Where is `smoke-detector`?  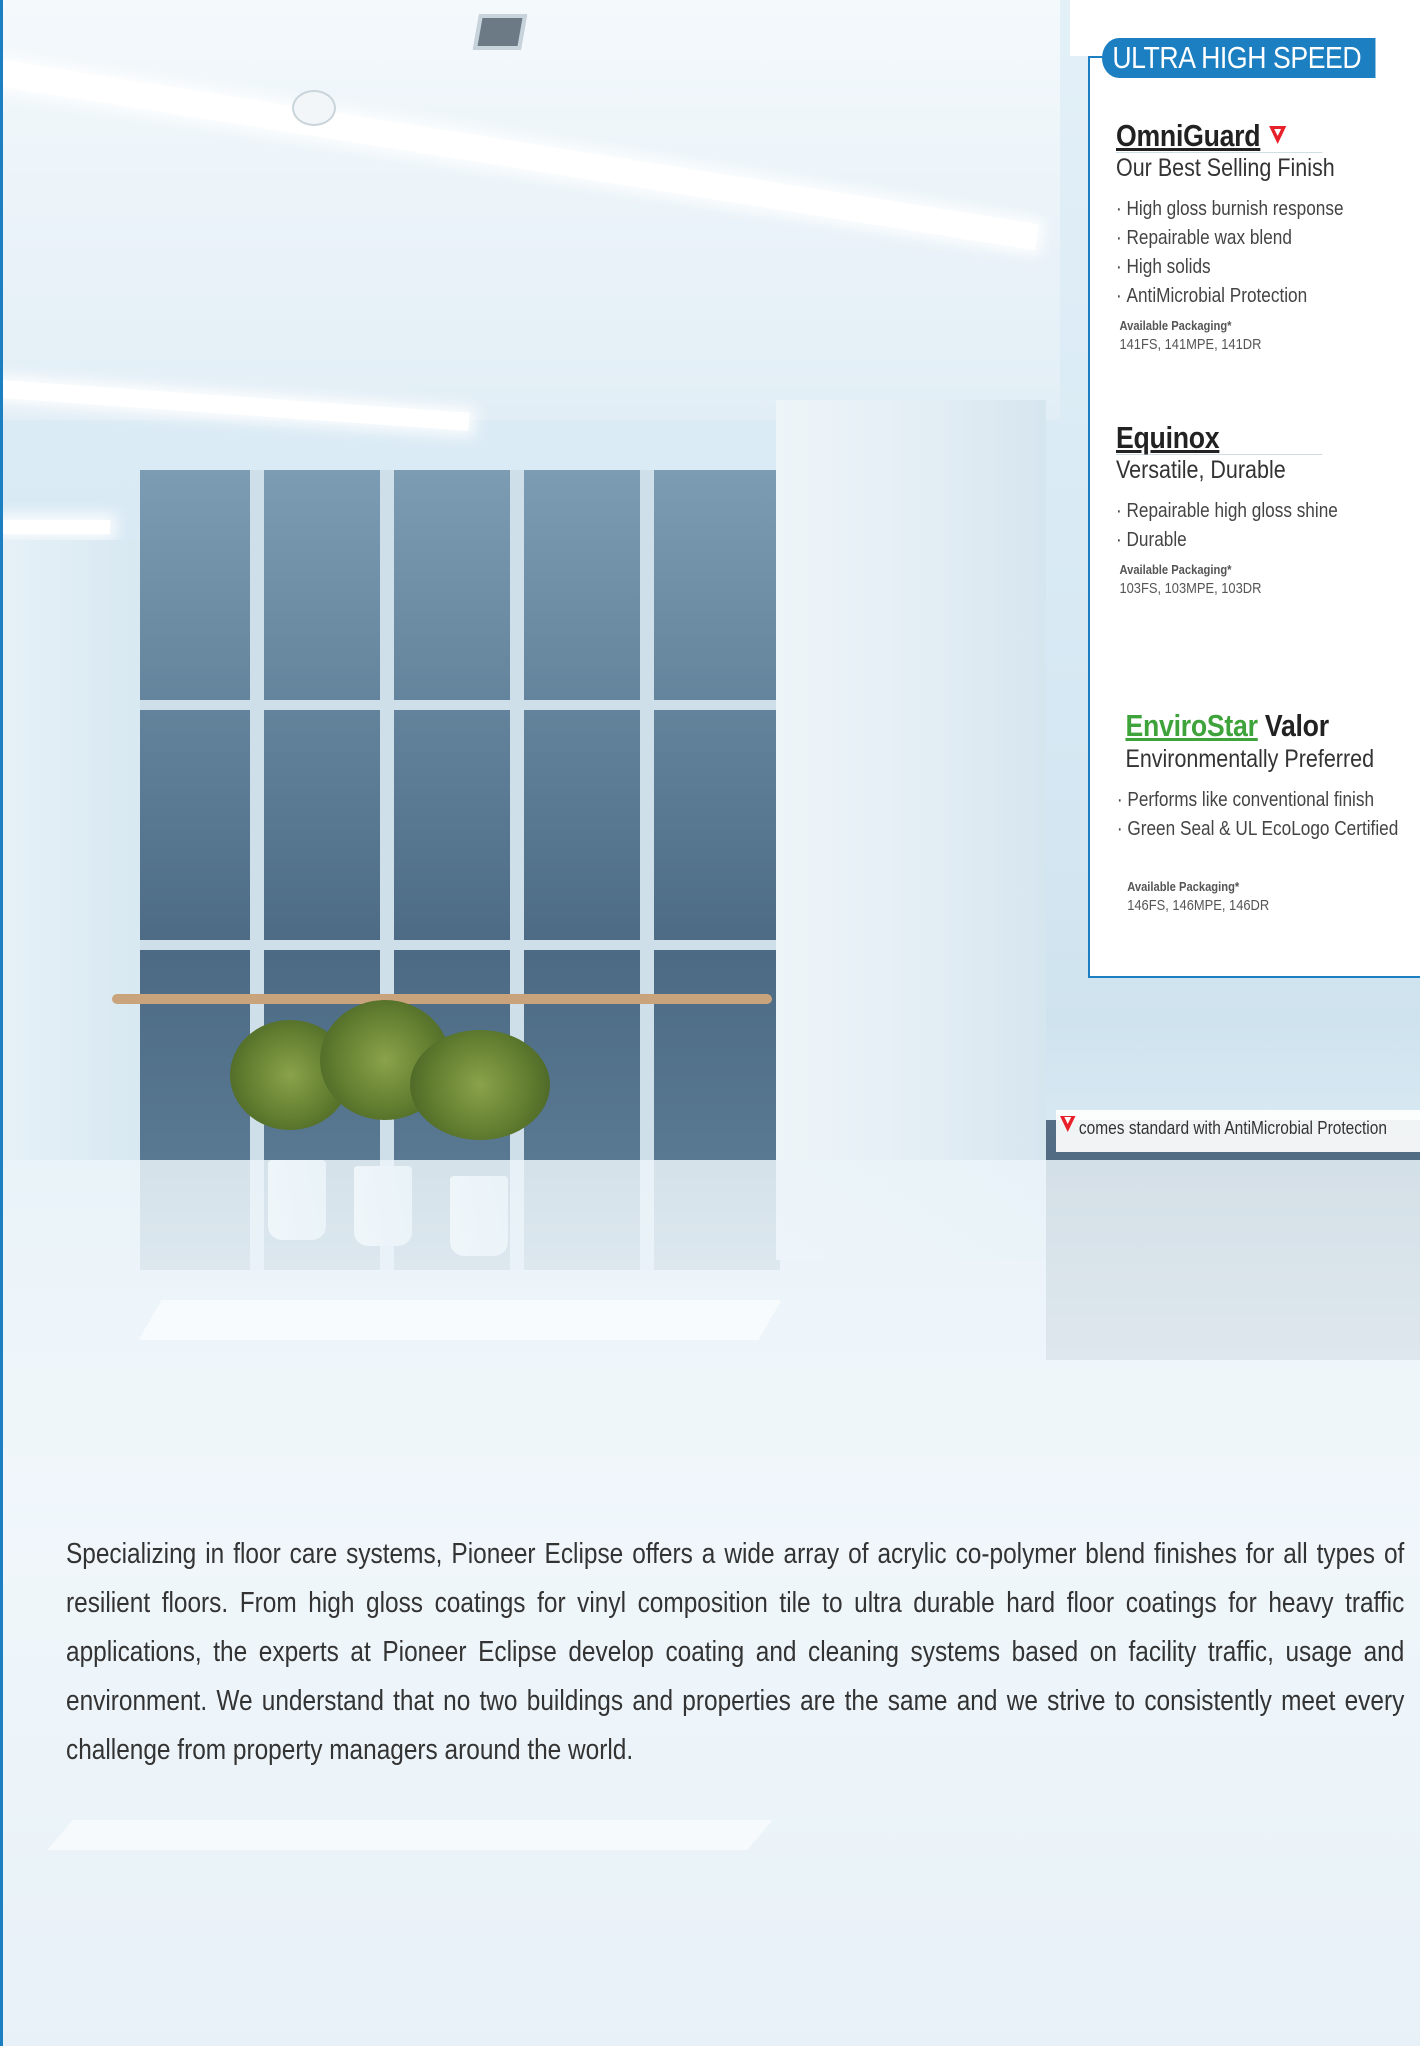
smoke-detector is located at coordinates (314, 108).